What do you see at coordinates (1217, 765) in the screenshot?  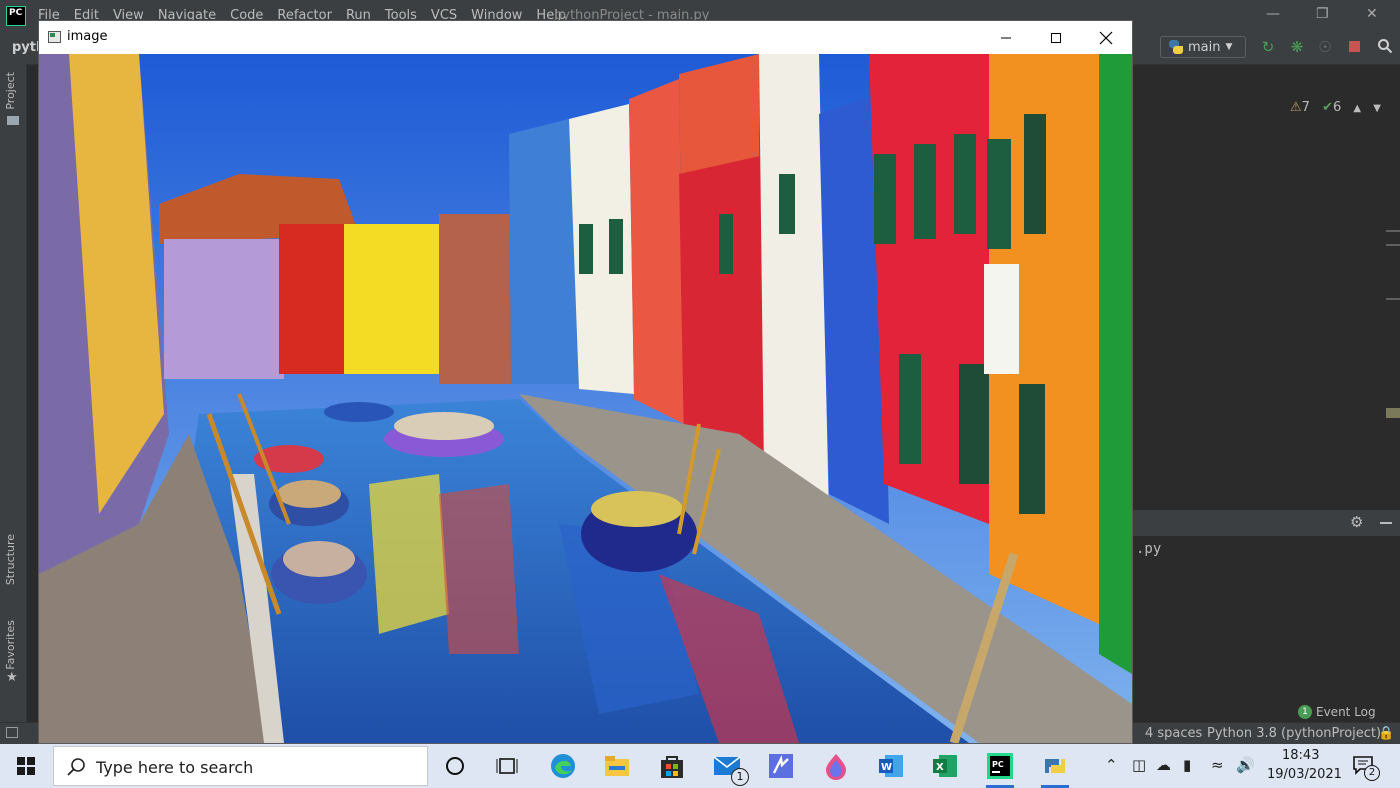 I see `wifi-icon: ≈` at bounding box center [1217, 765].